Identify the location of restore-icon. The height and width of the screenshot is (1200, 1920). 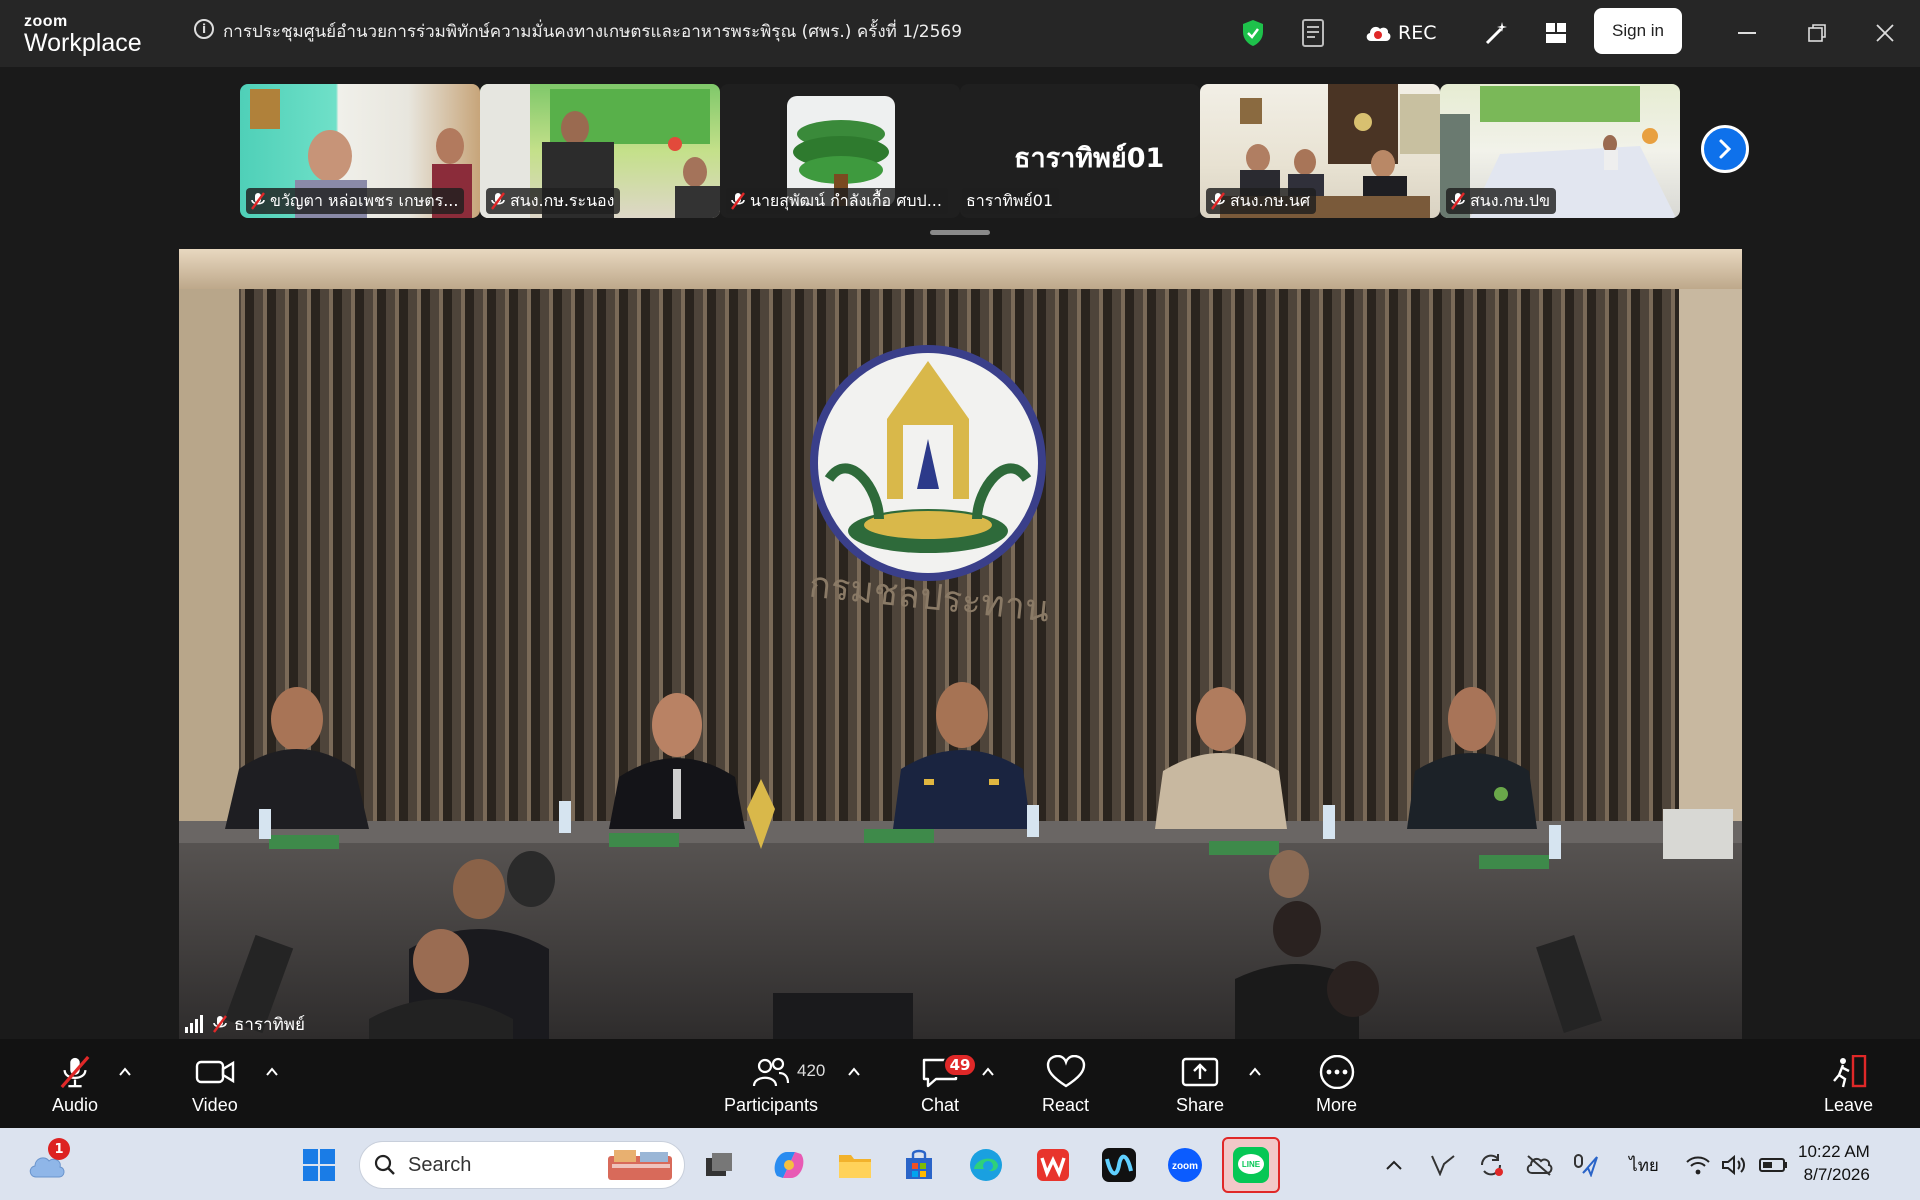
(1817, 33).